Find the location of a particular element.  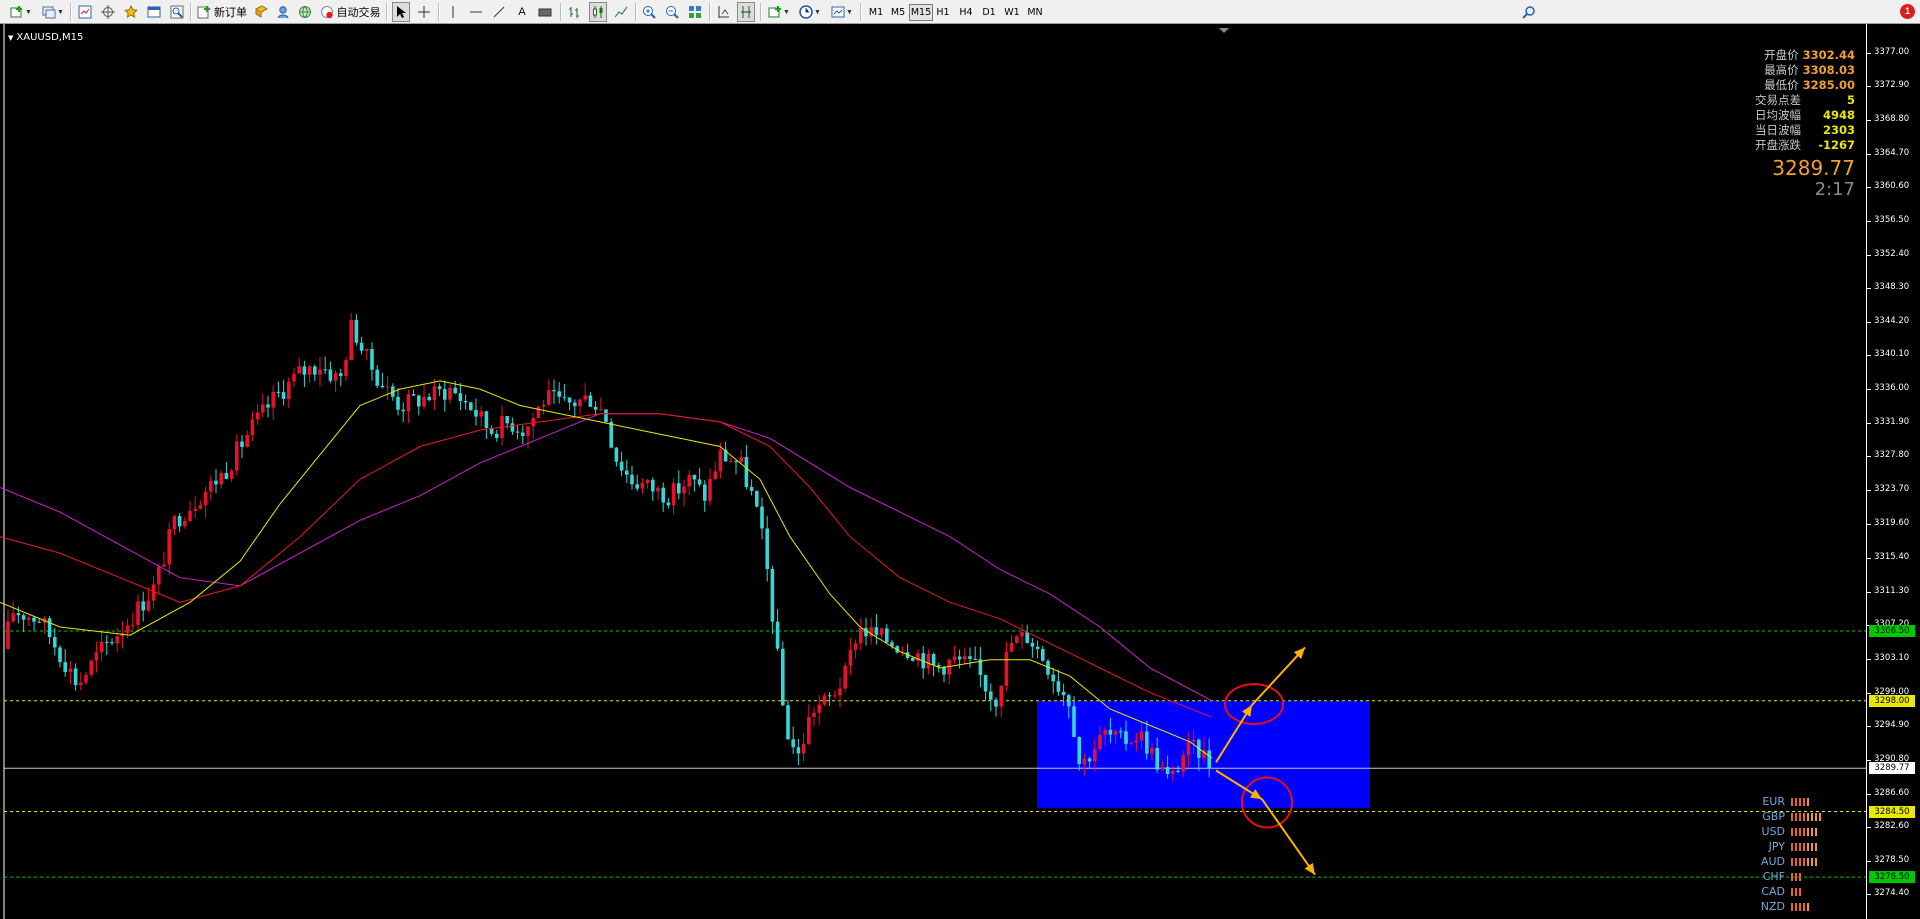

line-chart-button is located at coordinates (621, 12).